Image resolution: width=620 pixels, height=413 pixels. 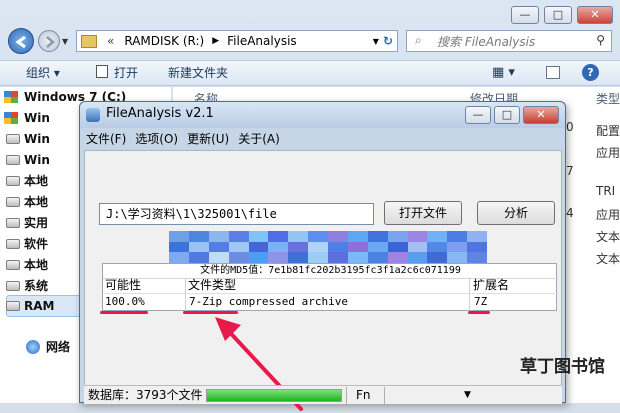 I want to click on address-dropdown-icon: ▼, so click(x=376, y=41).